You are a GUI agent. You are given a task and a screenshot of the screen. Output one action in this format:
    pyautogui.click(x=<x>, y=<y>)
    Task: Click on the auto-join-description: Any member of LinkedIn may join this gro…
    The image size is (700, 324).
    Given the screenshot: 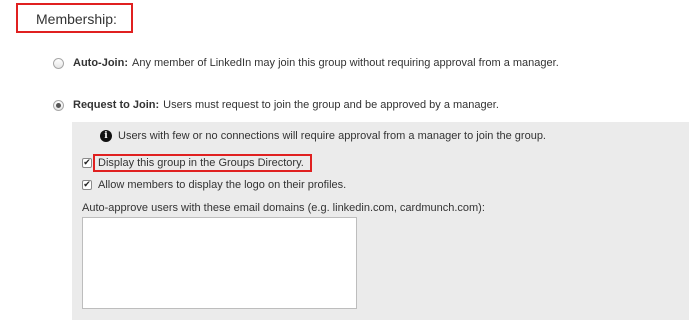 What is the action you would take?
    pyautogui.click(x=345, y=63)
    